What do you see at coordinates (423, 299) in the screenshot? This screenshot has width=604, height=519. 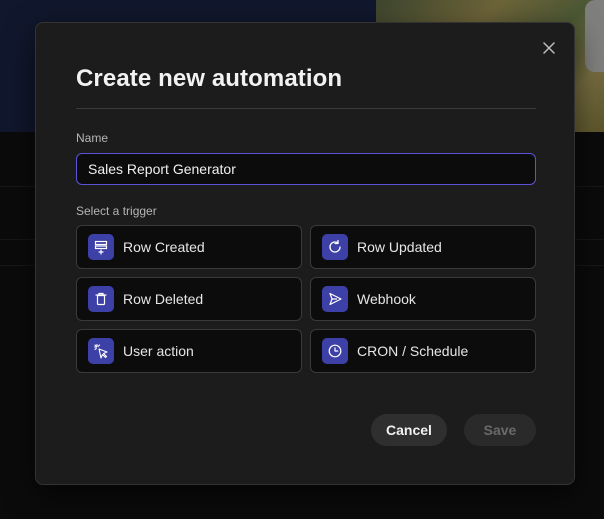 I see `trigger-webhook: Webhook` at bounding box center [423, 299].